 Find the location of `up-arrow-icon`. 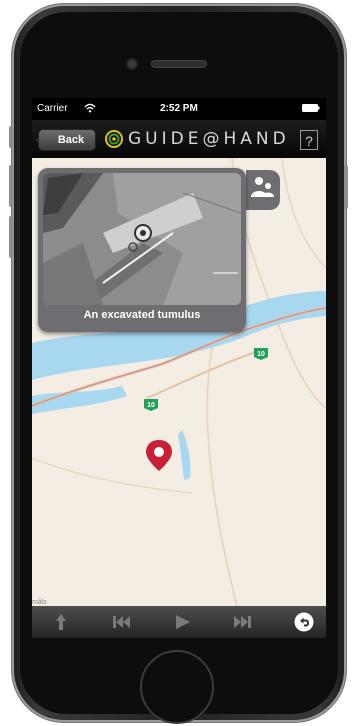

up-arrow-icon is located at coordinates (61, 622).